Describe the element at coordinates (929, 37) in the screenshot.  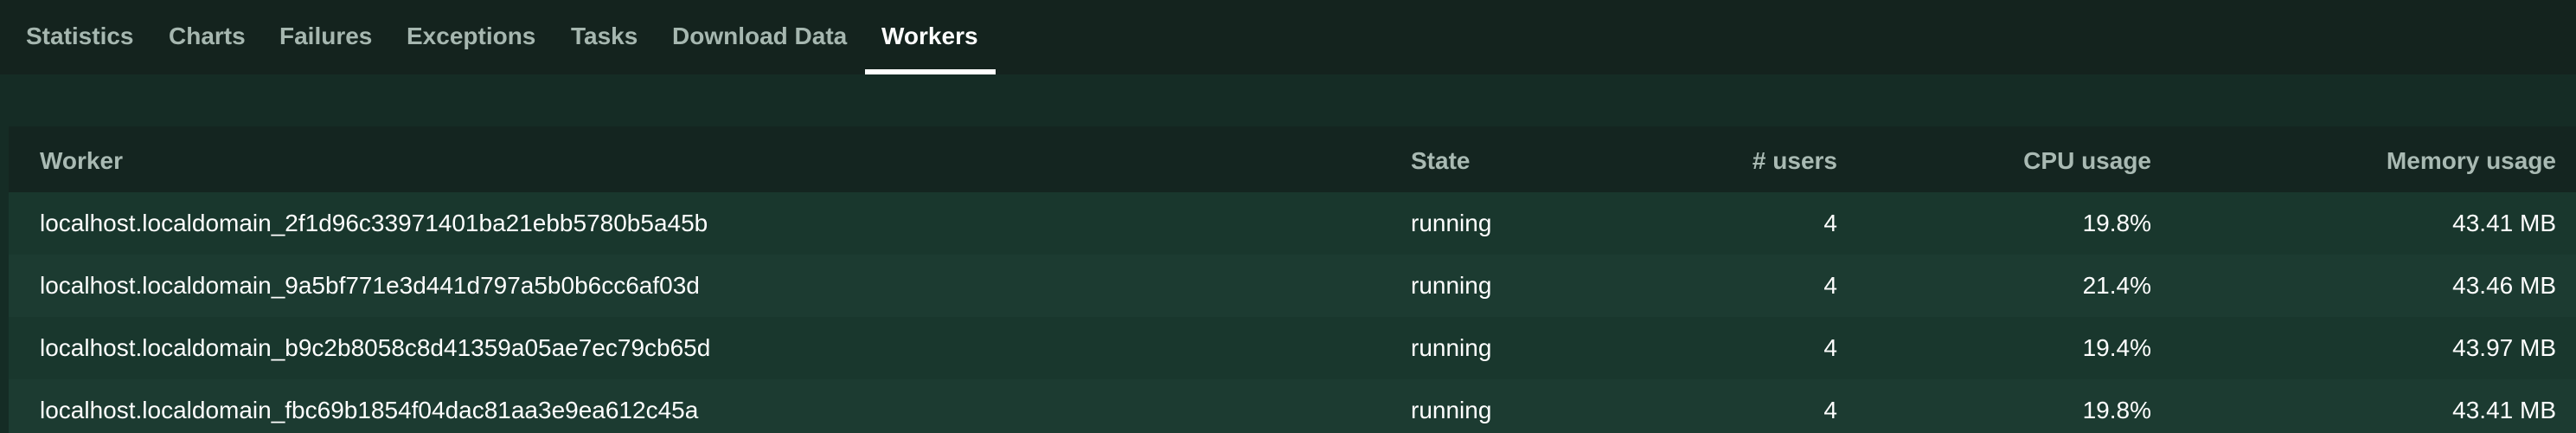
I see `tab-workers: Workers` at that location.